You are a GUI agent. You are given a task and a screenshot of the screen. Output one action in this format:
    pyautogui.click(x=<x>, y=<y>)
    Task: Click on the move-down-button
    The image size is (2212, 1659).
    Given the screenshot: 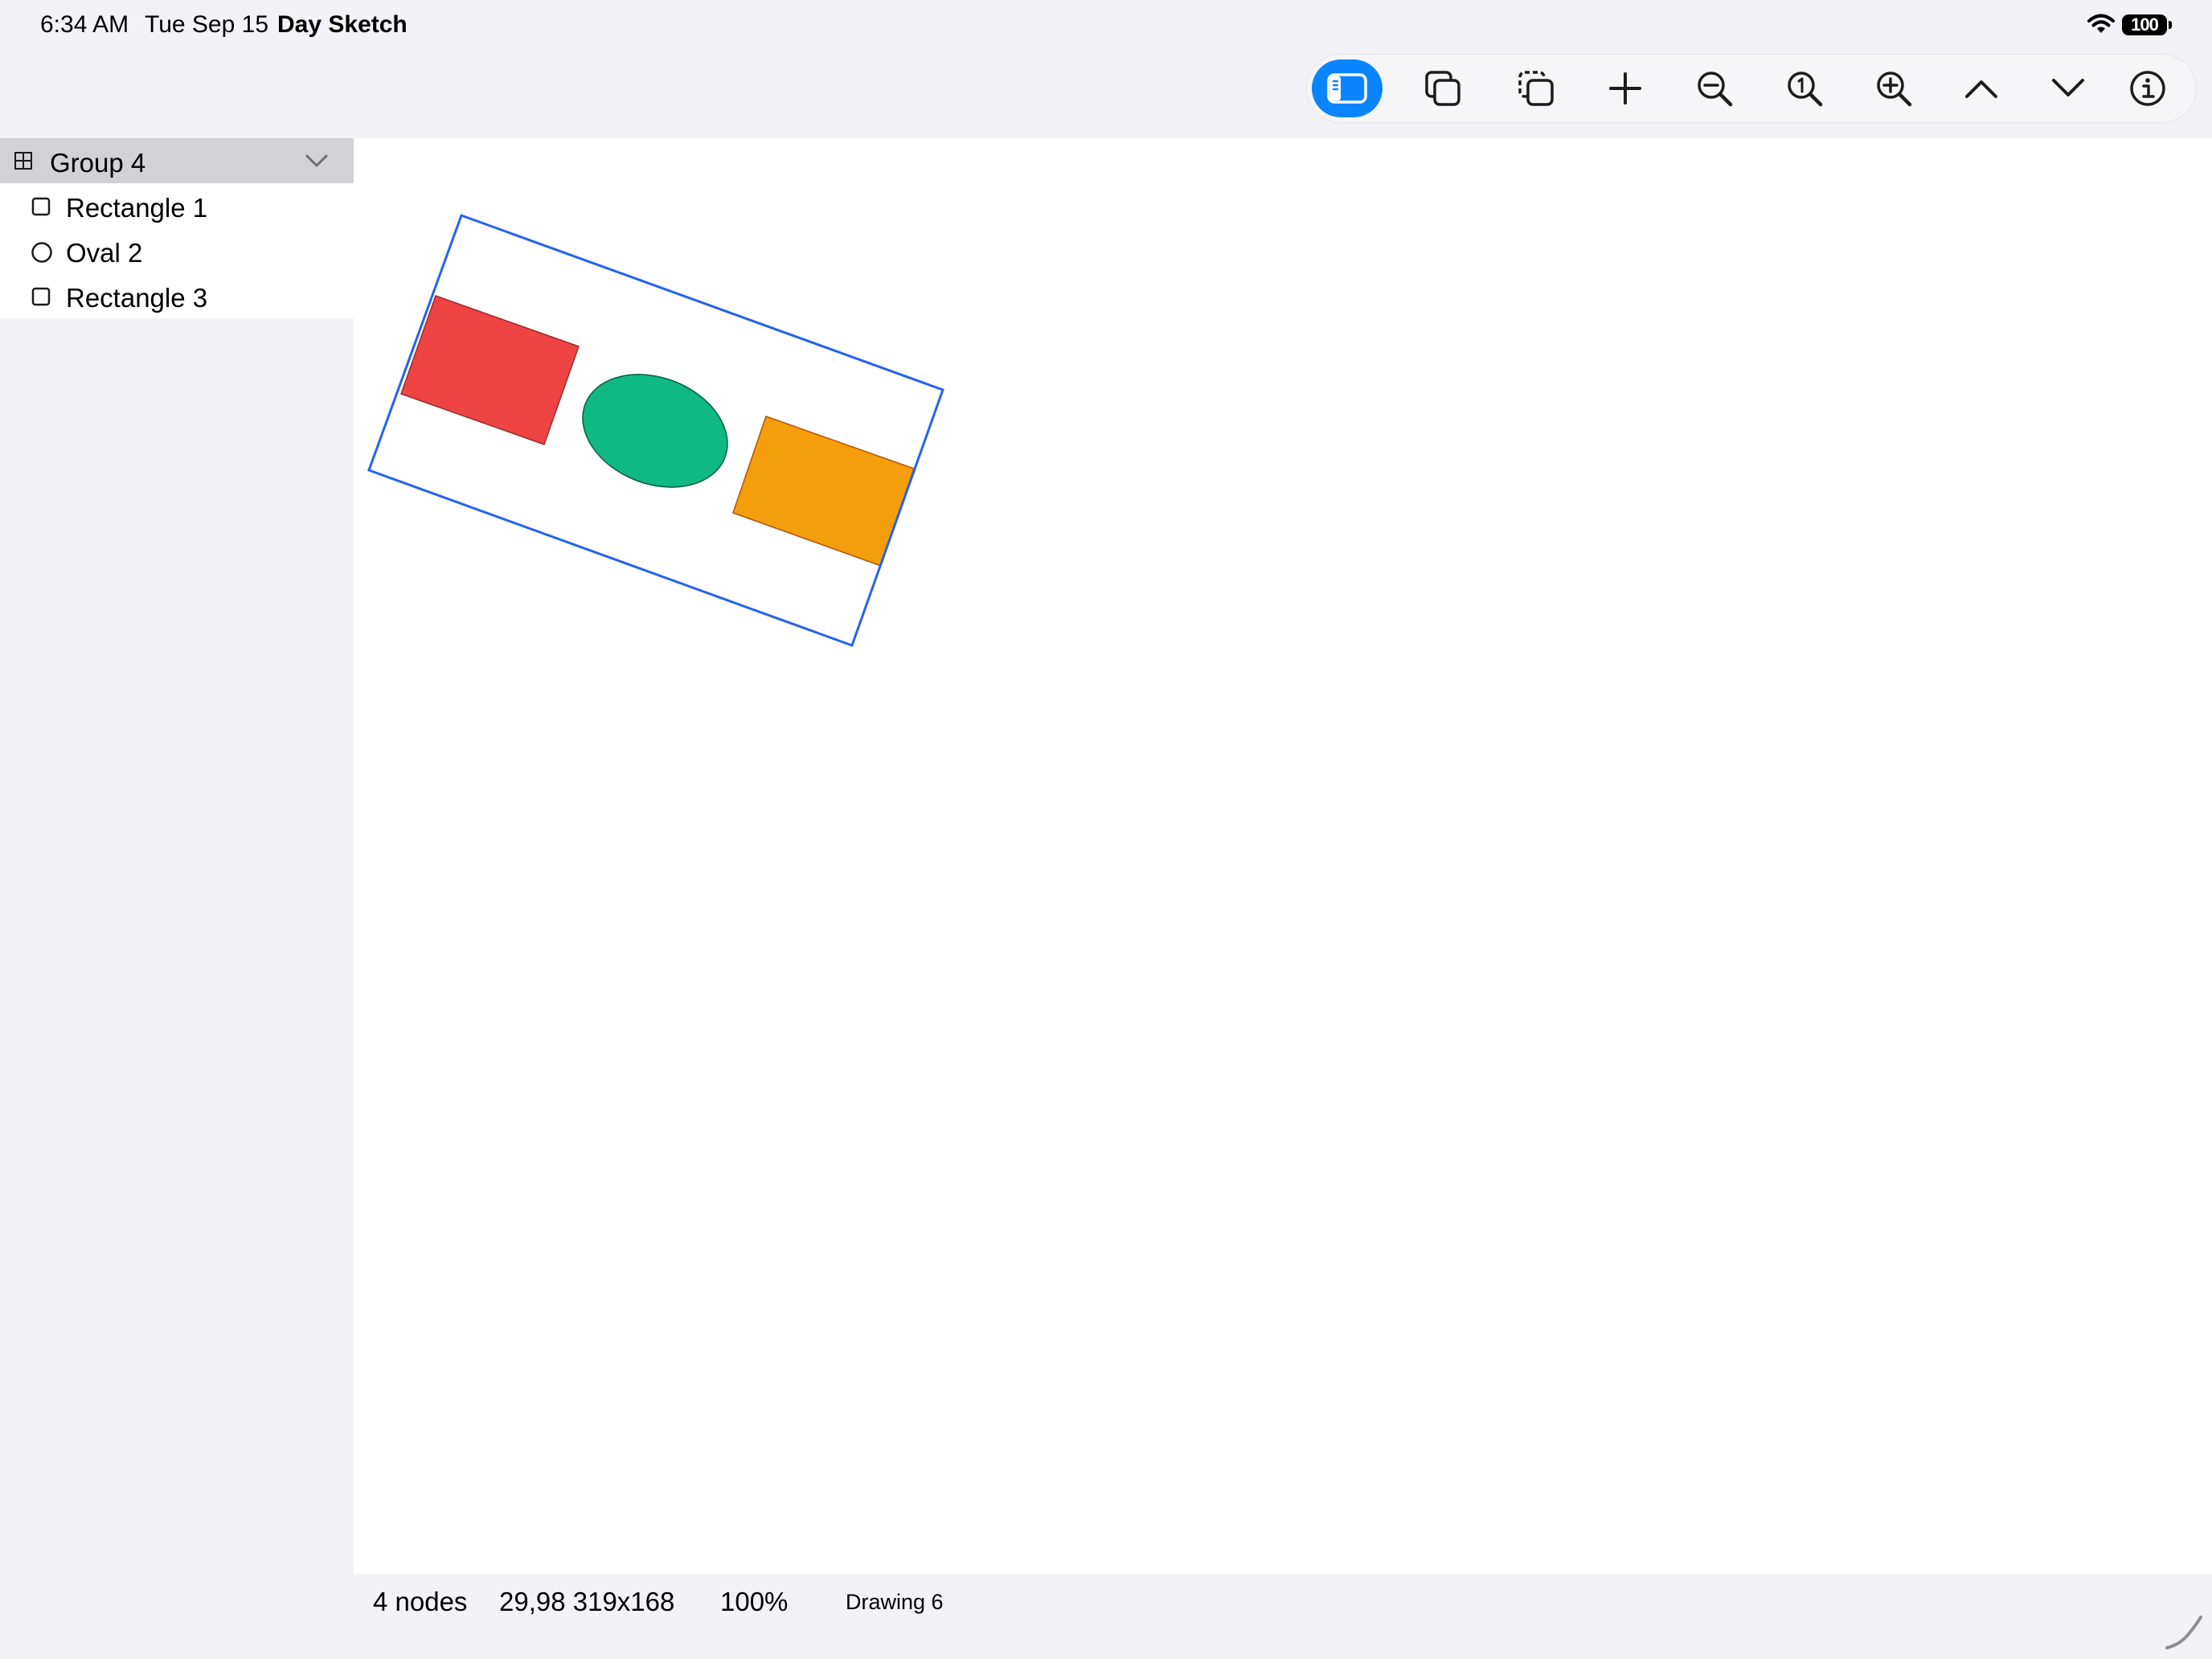 What is the action you would take?
    pyautogui.click(x=2068, y=88)
    